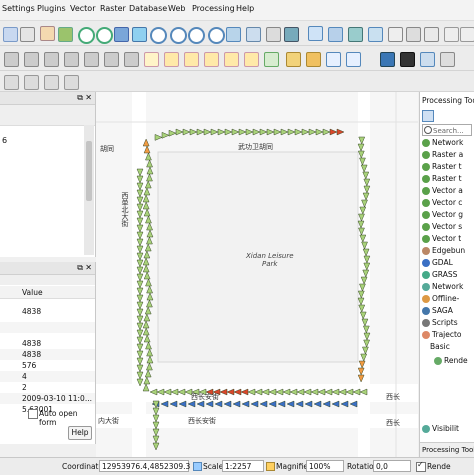  Describe the element at coordinates (213, 8) in the screenshot. I see `menu-processing: Processing` at that location.